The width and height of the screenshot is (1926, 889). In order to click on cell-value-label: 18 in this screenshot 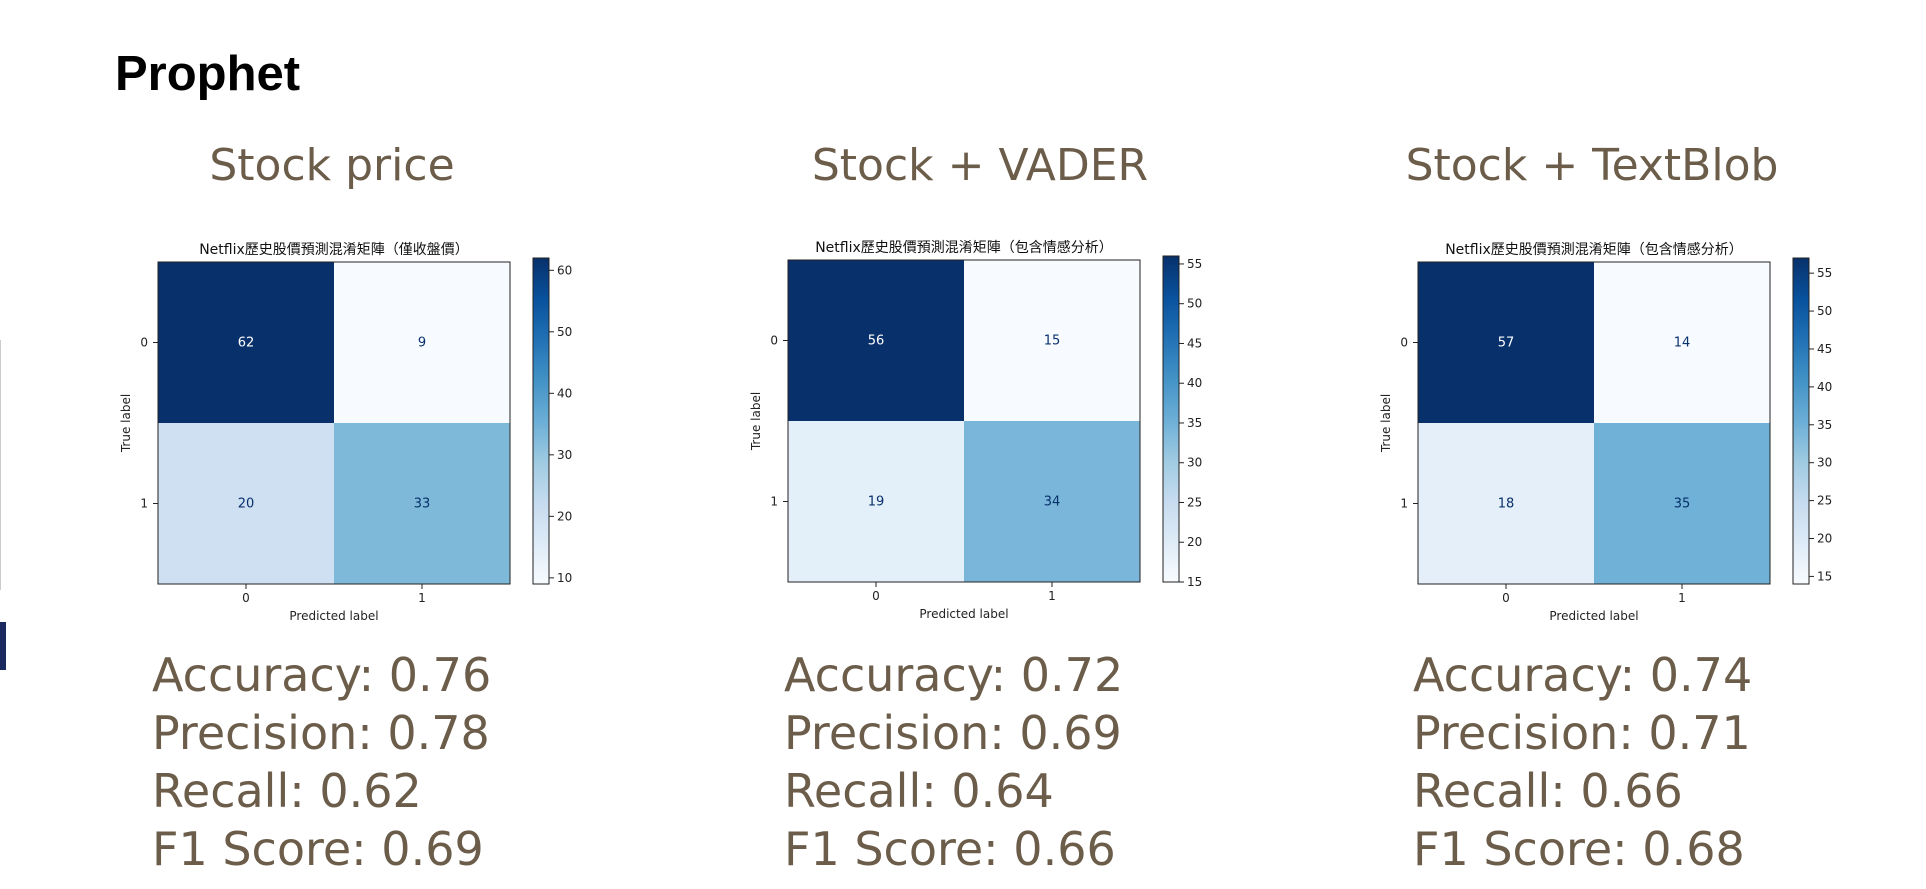, I will do `click(1506, 504)`.